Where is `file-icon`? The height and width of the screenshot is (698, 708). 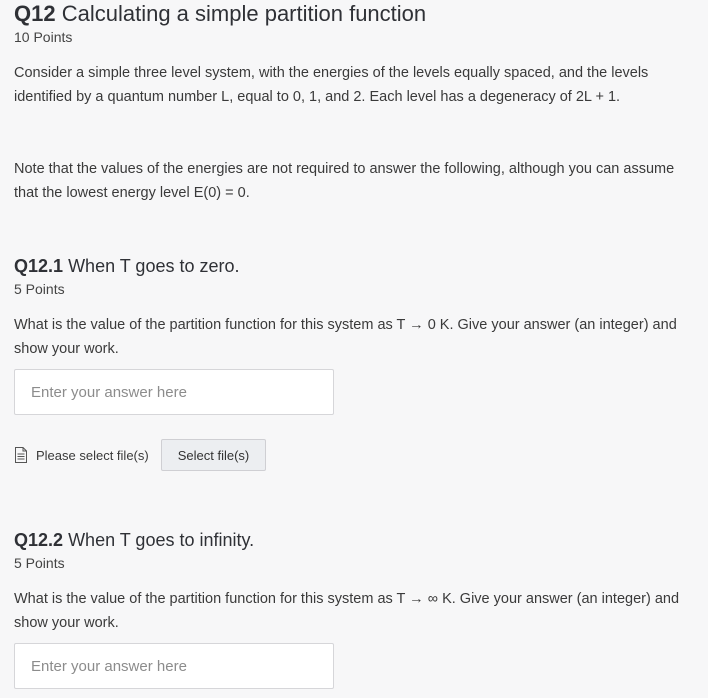
file-icon is located at coordinates (21, 455).